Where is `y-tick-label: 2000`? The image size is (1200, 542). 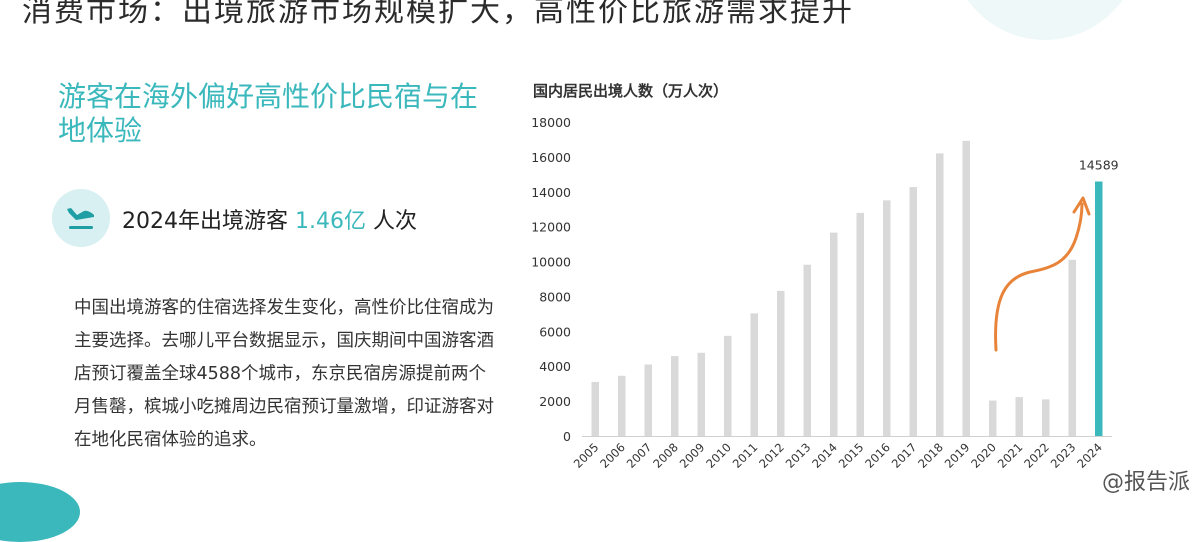
y-tick-label: 2000 is located at coordinates (555, 401).